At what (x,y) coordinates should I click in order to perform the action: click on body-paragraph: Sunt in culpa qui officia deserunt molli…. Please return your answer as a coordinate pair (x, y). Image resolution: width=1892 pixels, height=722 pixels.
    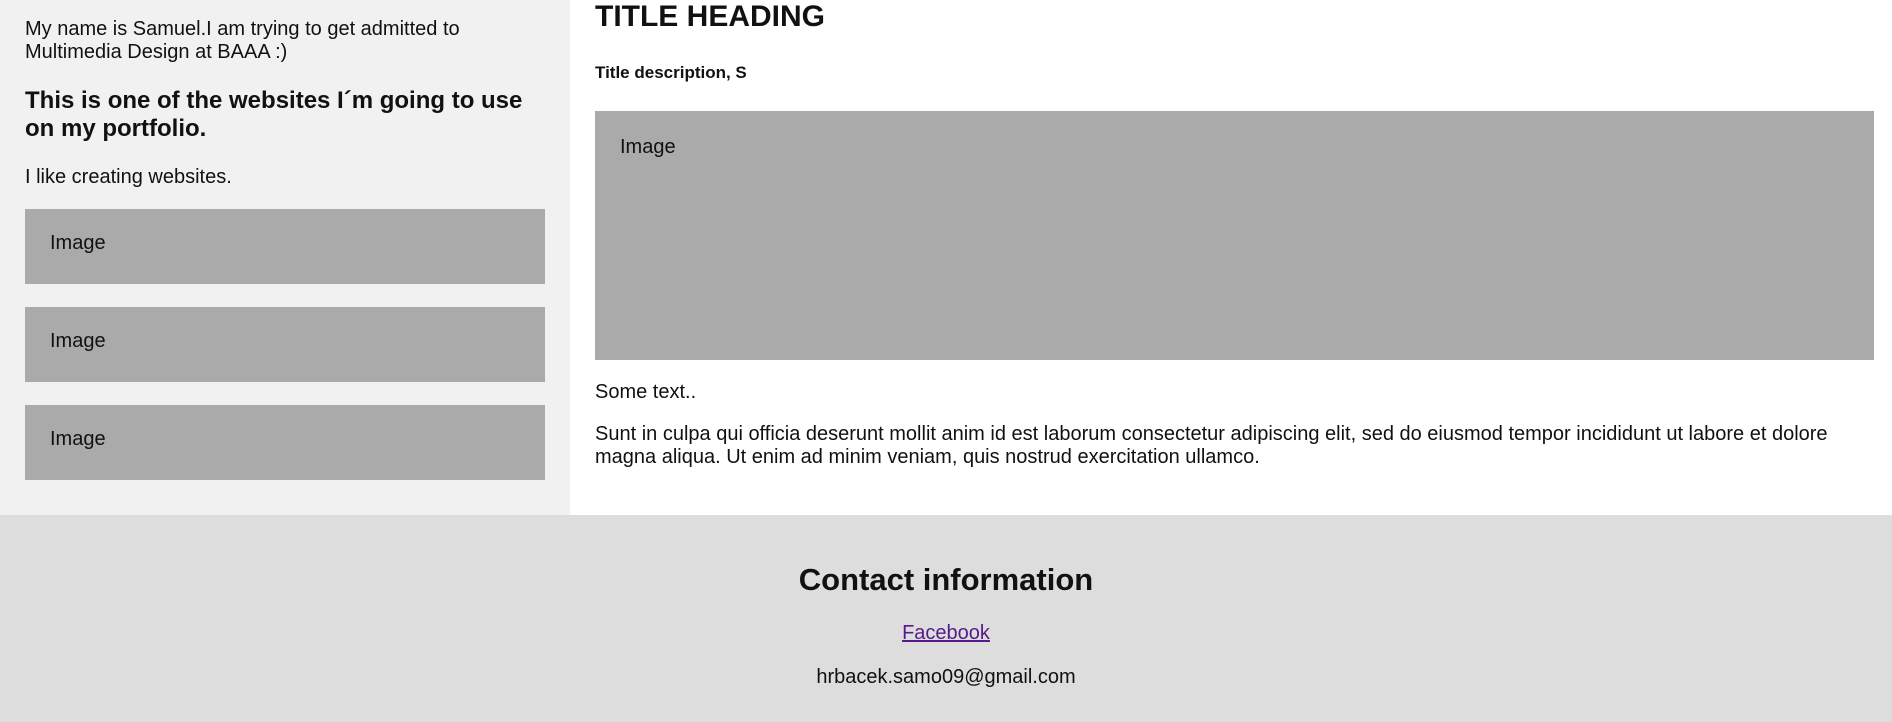
    Looking at the image, I should click on (1211, 445).